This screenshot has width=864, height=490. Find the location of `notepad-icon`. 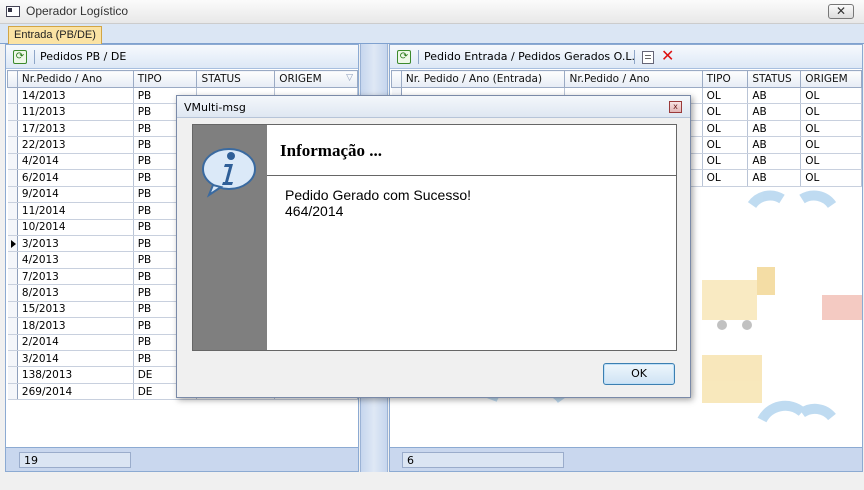

notepad-icon is located at coordinates (648, 57).